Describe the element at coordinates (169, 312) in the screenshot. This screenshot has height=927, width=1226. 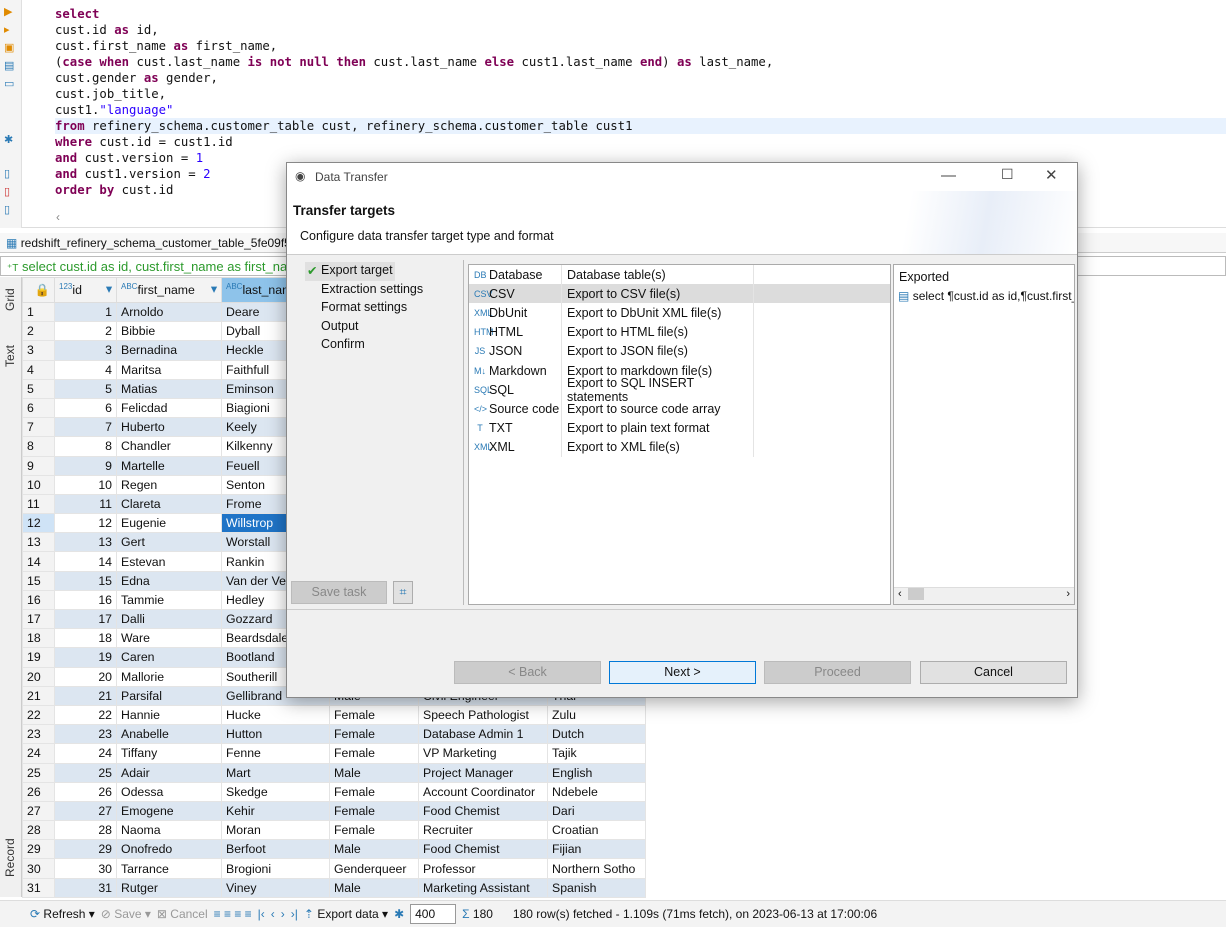
I see `cell: Arnoldo` at that location.